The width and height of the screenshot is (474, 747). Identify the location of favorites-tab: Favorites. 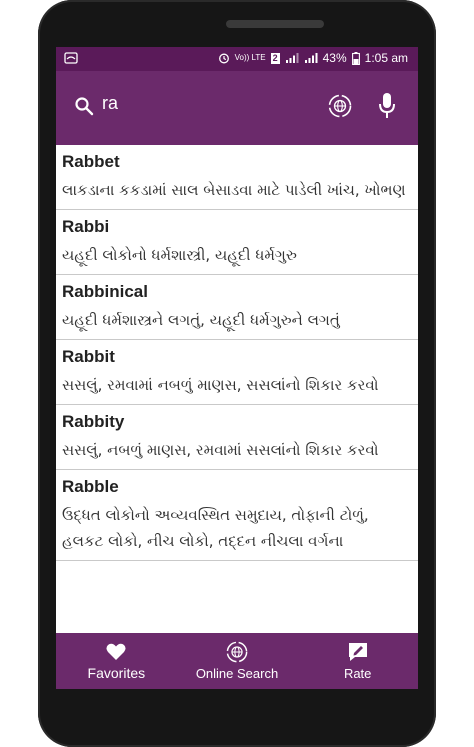
(116, 661).